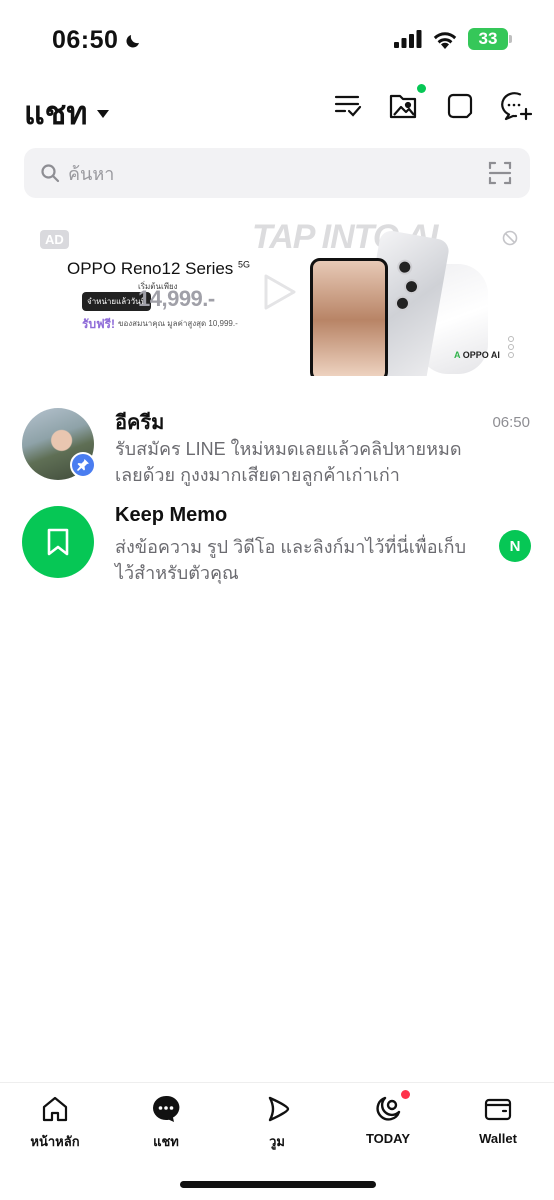 The height and width of the screenshot is (1200, 554). I want to click on qr-scan-button, so click(500, 173).